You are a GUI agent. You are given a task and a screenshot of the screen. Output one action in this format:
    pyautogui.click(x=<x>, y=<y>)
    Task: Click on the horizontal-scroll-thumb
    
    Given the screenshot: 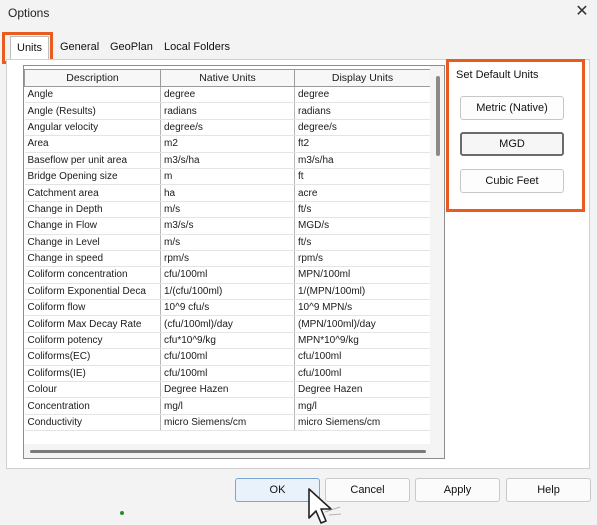 What is the action you would take?
    pyautogui.click(x=228, y=451)
    